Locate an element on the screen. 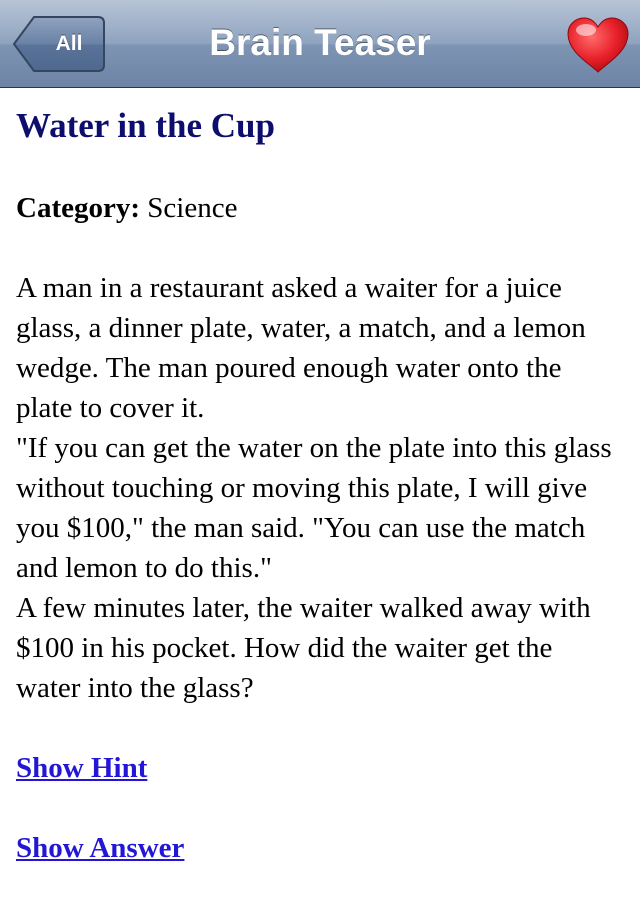  category-line: Category: Science is located at coordinates (318, 208).